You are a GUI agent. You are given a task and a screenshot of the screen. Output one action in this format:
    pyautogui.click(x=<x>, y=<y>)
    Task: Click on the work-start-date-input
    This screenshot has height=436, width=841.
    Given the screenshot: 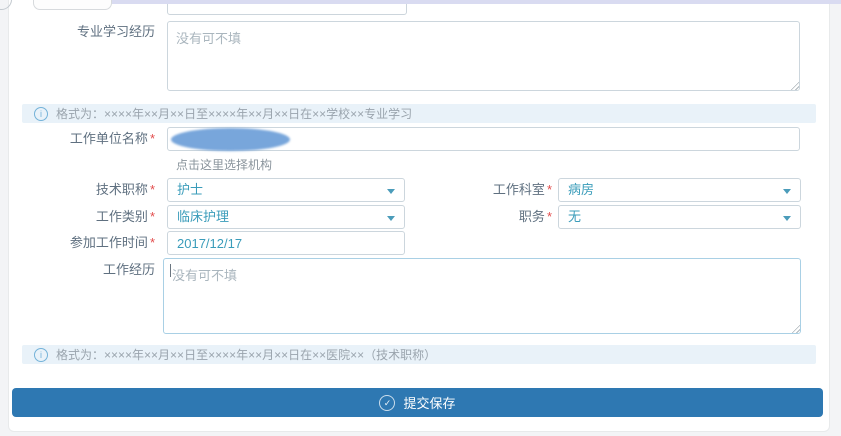 What is the action you would take?
    pyautogui.click(x=286, y=243)
    